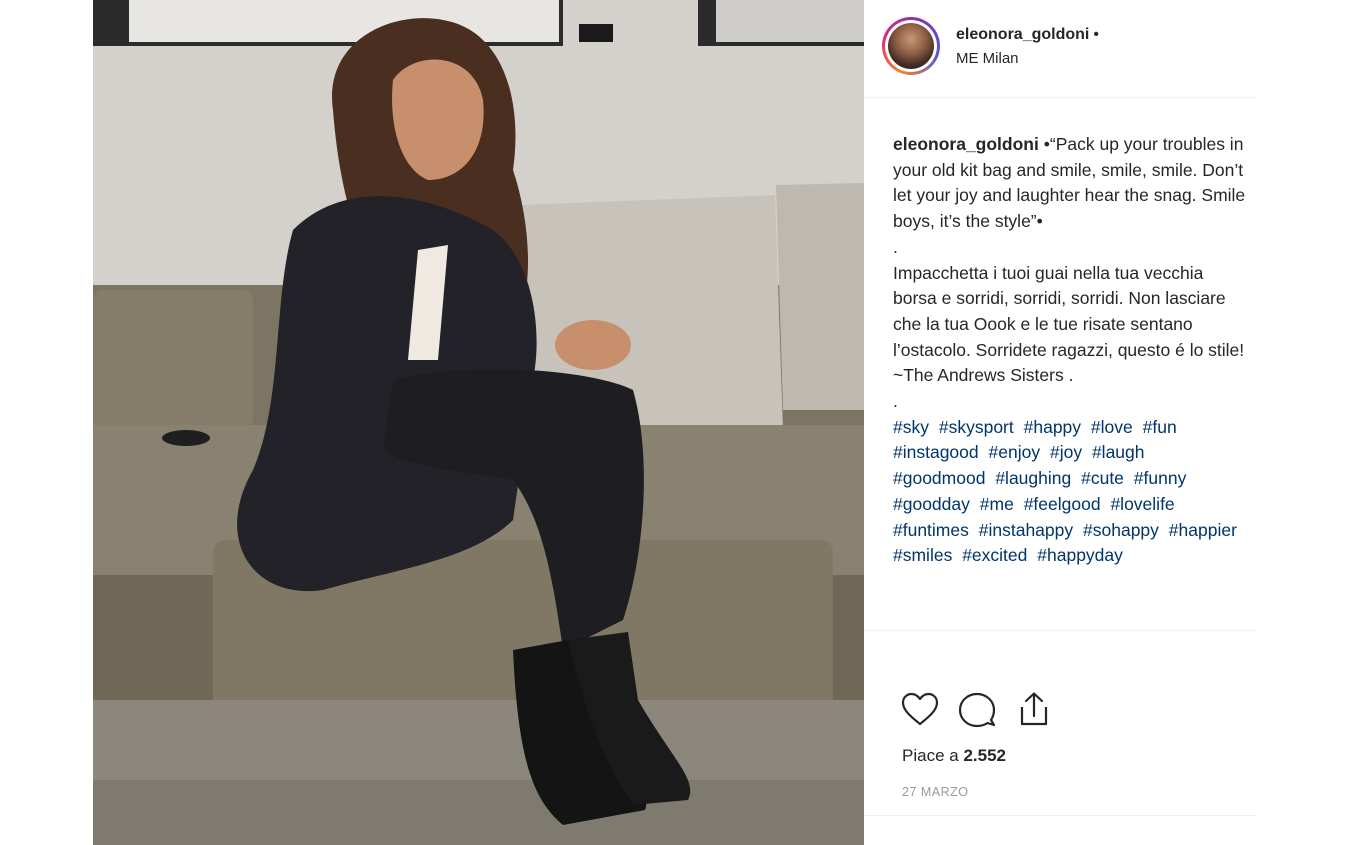 This screenshot has width=1350, height=845. What do you see at coordinates (931, 530) in the screenshot?
I see `hashtag-link: #funtimes` at bounding box center [931, 530].